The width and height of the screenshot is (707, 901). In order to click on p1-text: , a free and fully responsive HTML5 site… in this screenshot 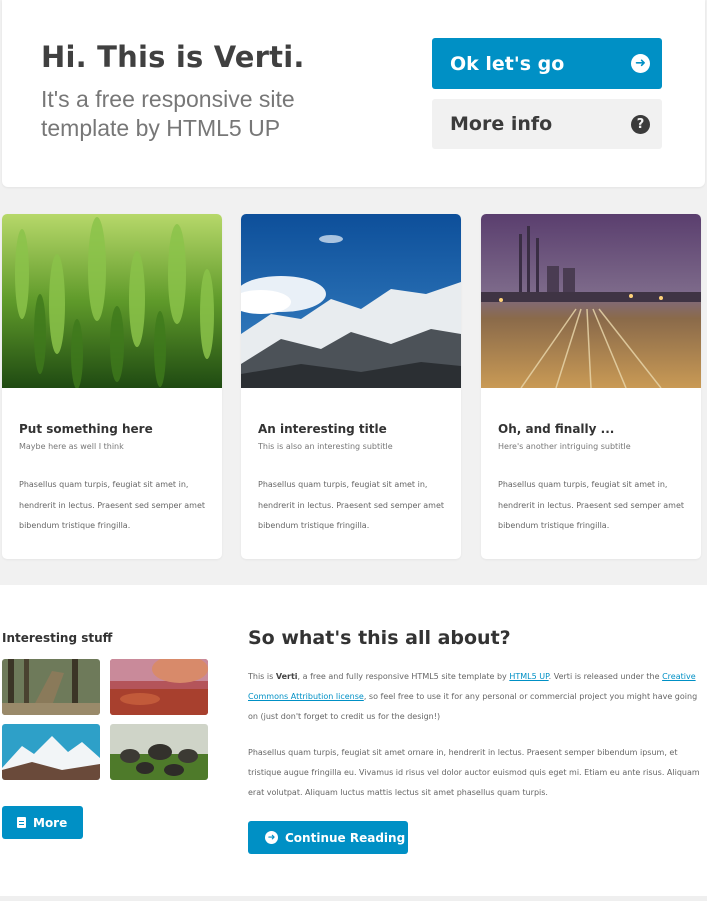, I will do `click(403, 676)`.